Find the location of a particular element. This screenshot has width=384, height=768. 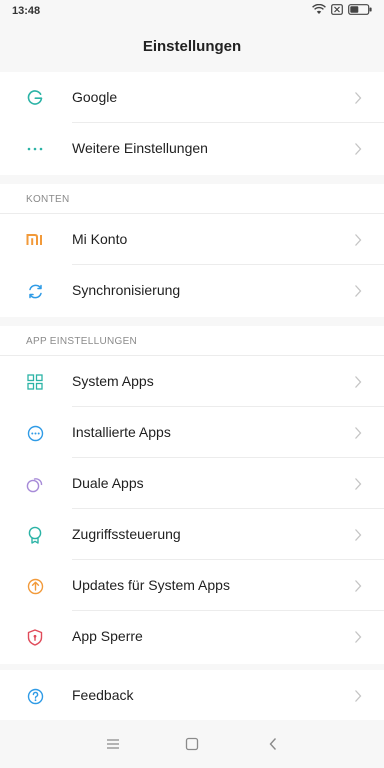

wifi-icon is located at coordinates (319, 9).